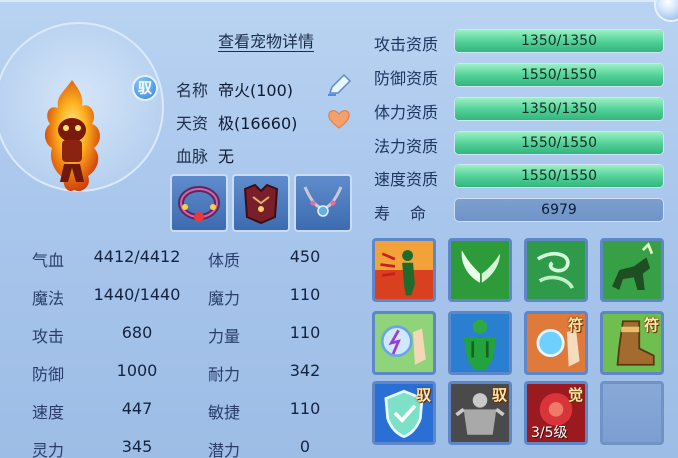 The image size is (678, 458). What do you see at coordinates (305, 370) in the screenshot?
I see `stat-value: 342` at bounding box center [305, 370].